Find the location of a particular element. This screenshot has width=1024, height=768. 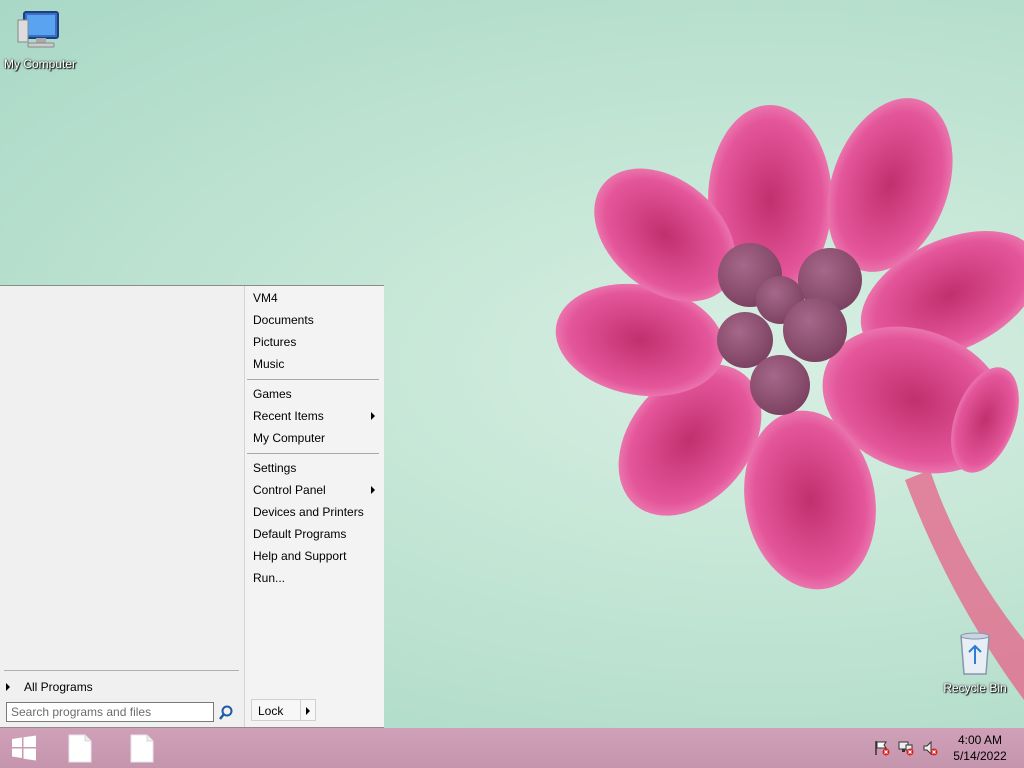

menu-item-default-programs: Default Programs is located at coordinates (313, 534).